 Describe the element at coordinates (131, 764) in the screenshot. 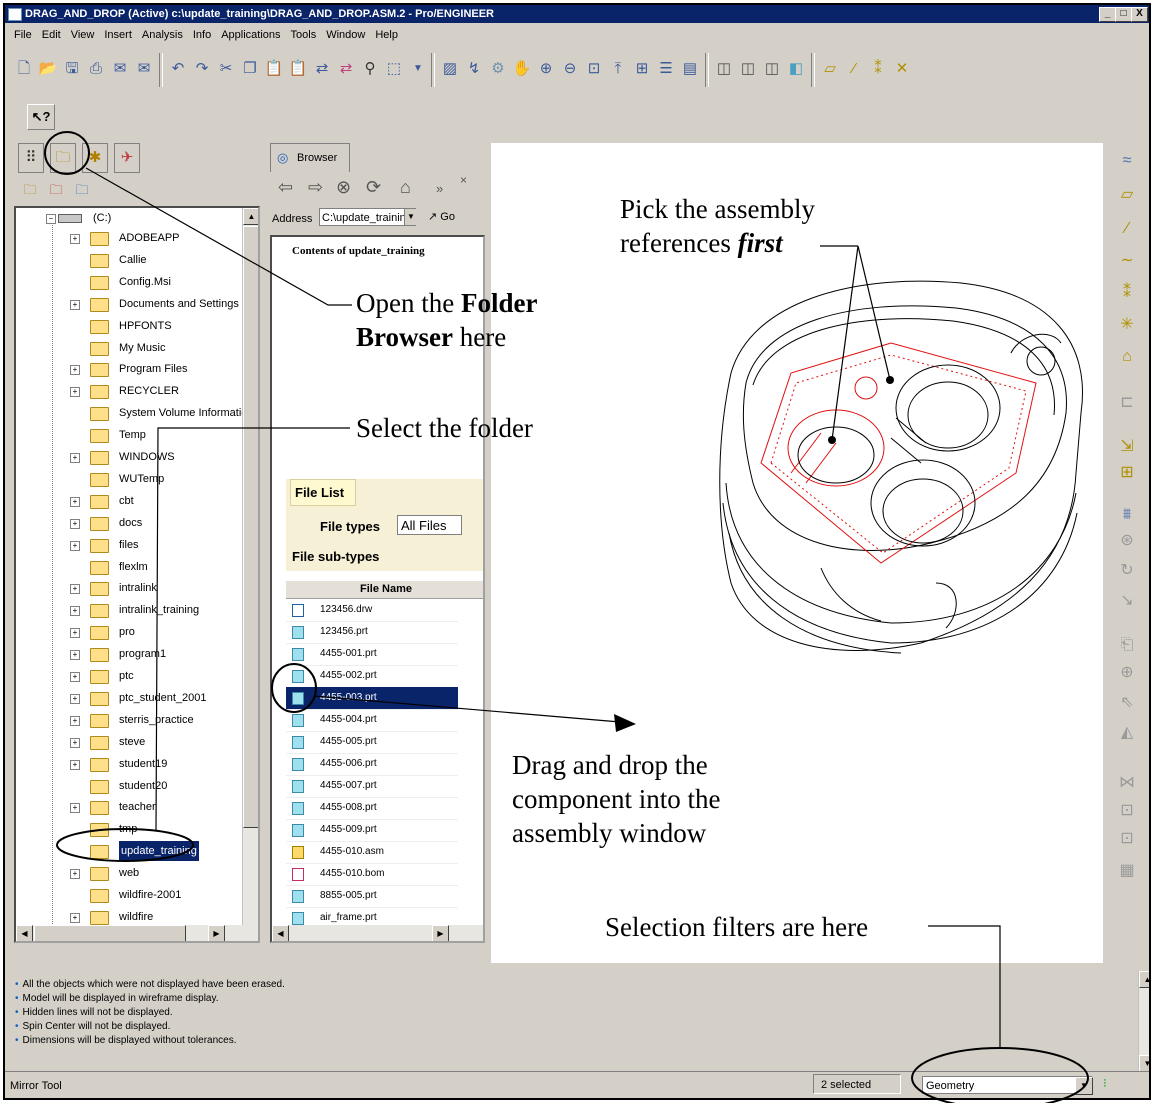

I see `tree-folder-row: + student19` at that location.